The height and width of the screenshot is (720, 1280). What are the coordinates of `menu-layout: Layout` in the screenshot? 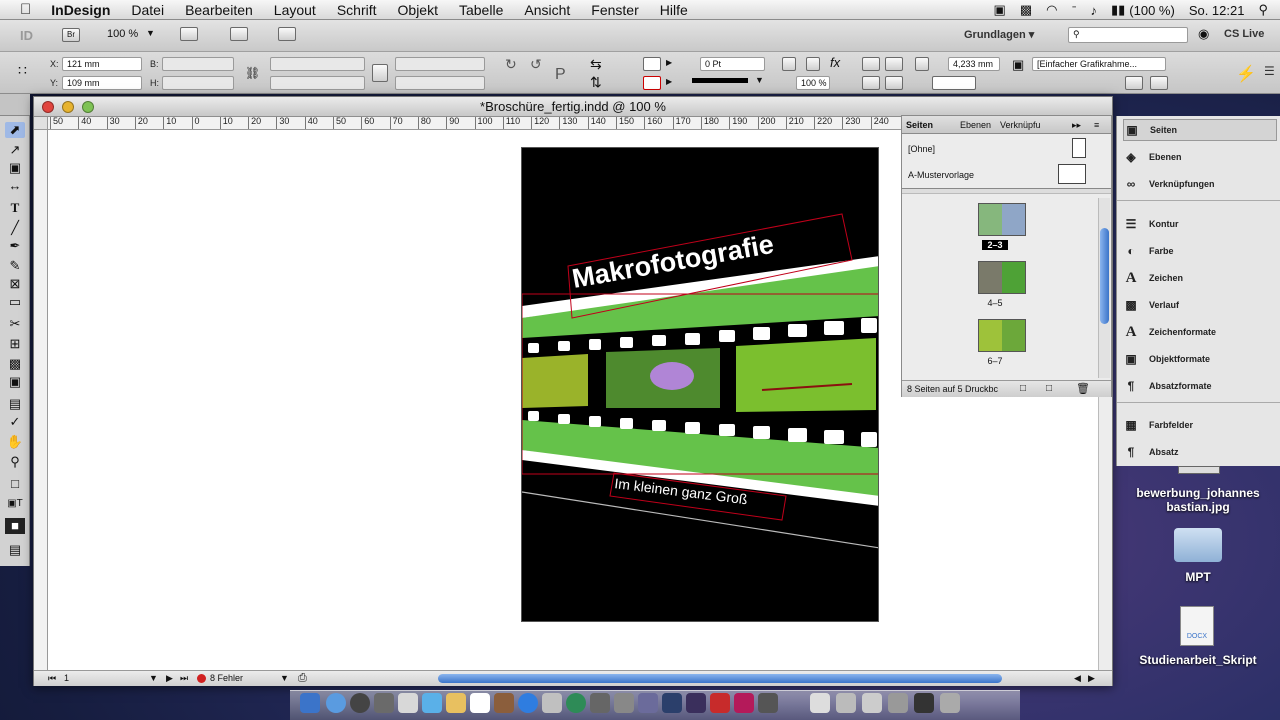 It's located at (295, 10).